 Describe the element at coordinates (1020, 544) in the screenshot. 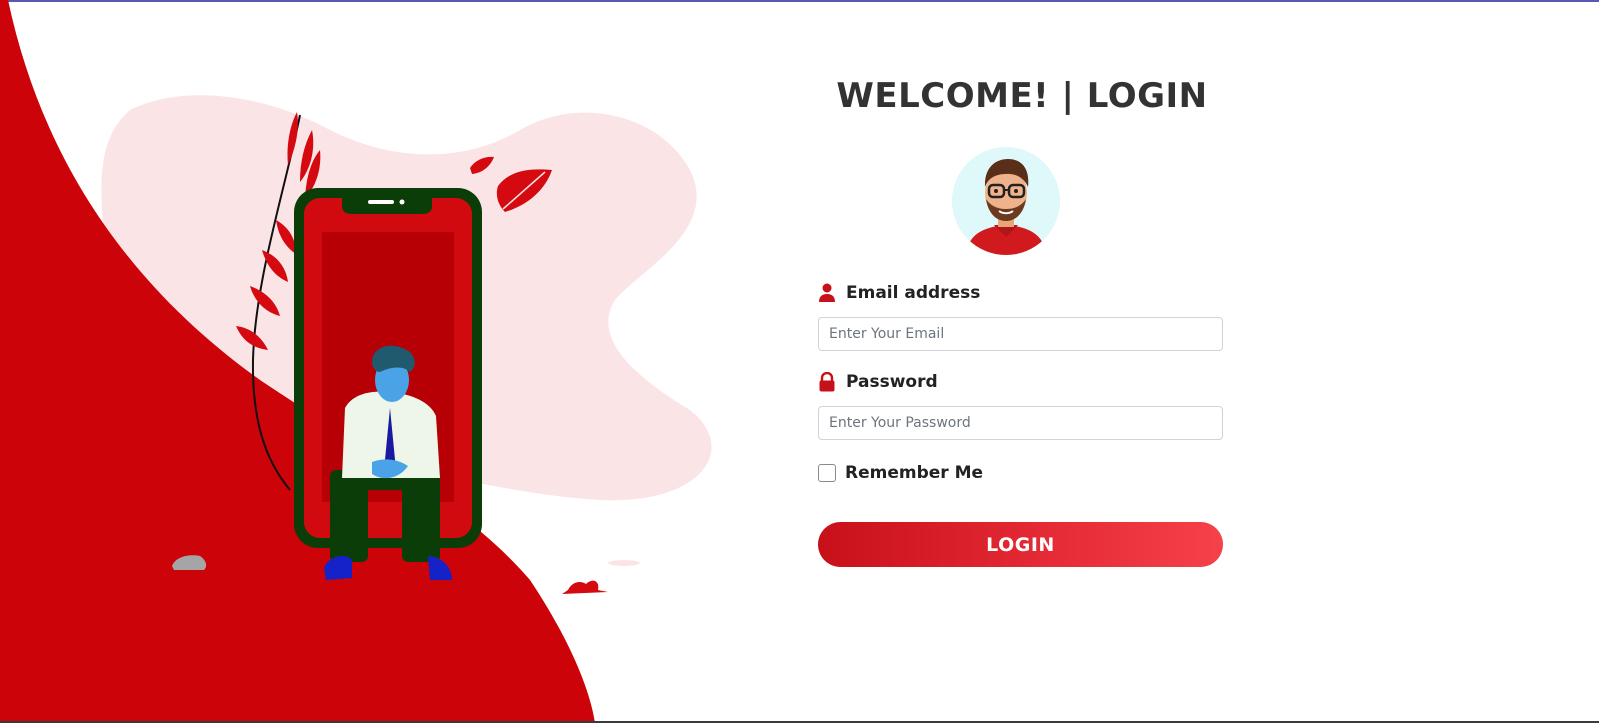

I see `login-button: LOGIN` at that location.